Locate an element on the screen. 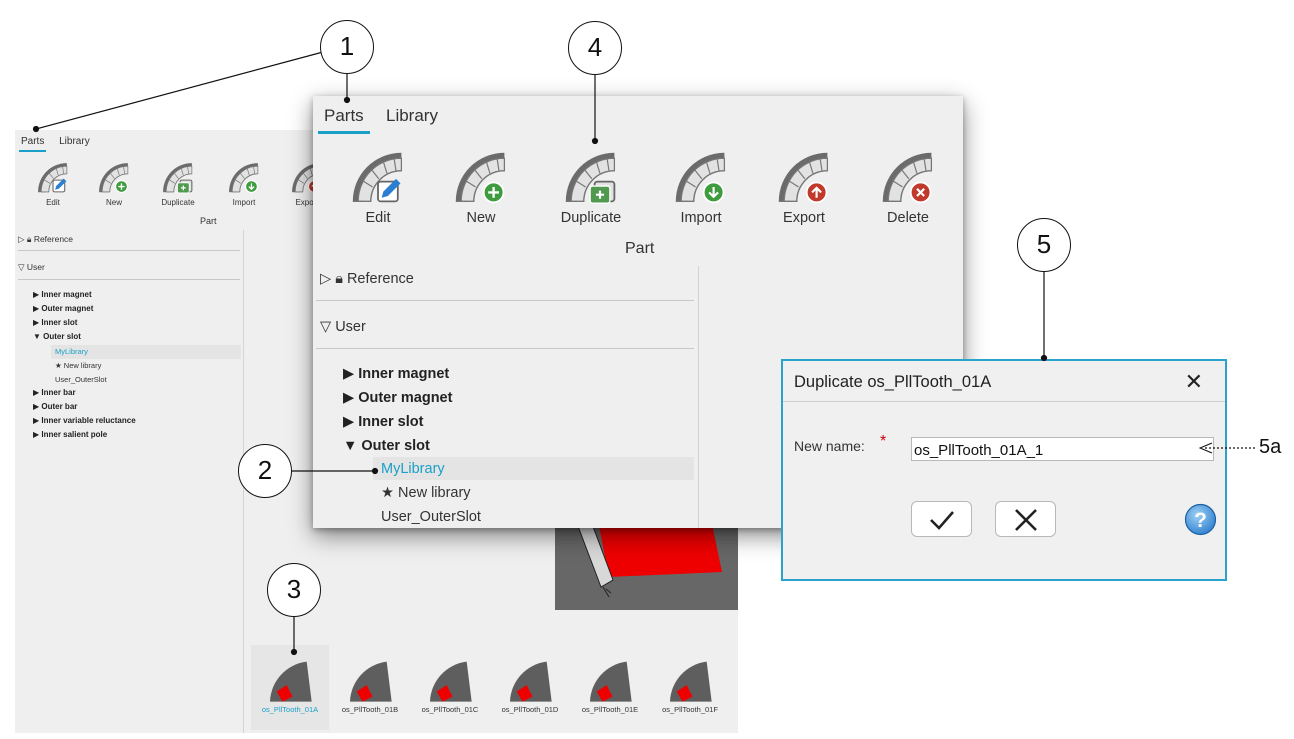 This screenshot has height=739, width=1294. small-edit-button: Edit is located at coordinates (53, 184).